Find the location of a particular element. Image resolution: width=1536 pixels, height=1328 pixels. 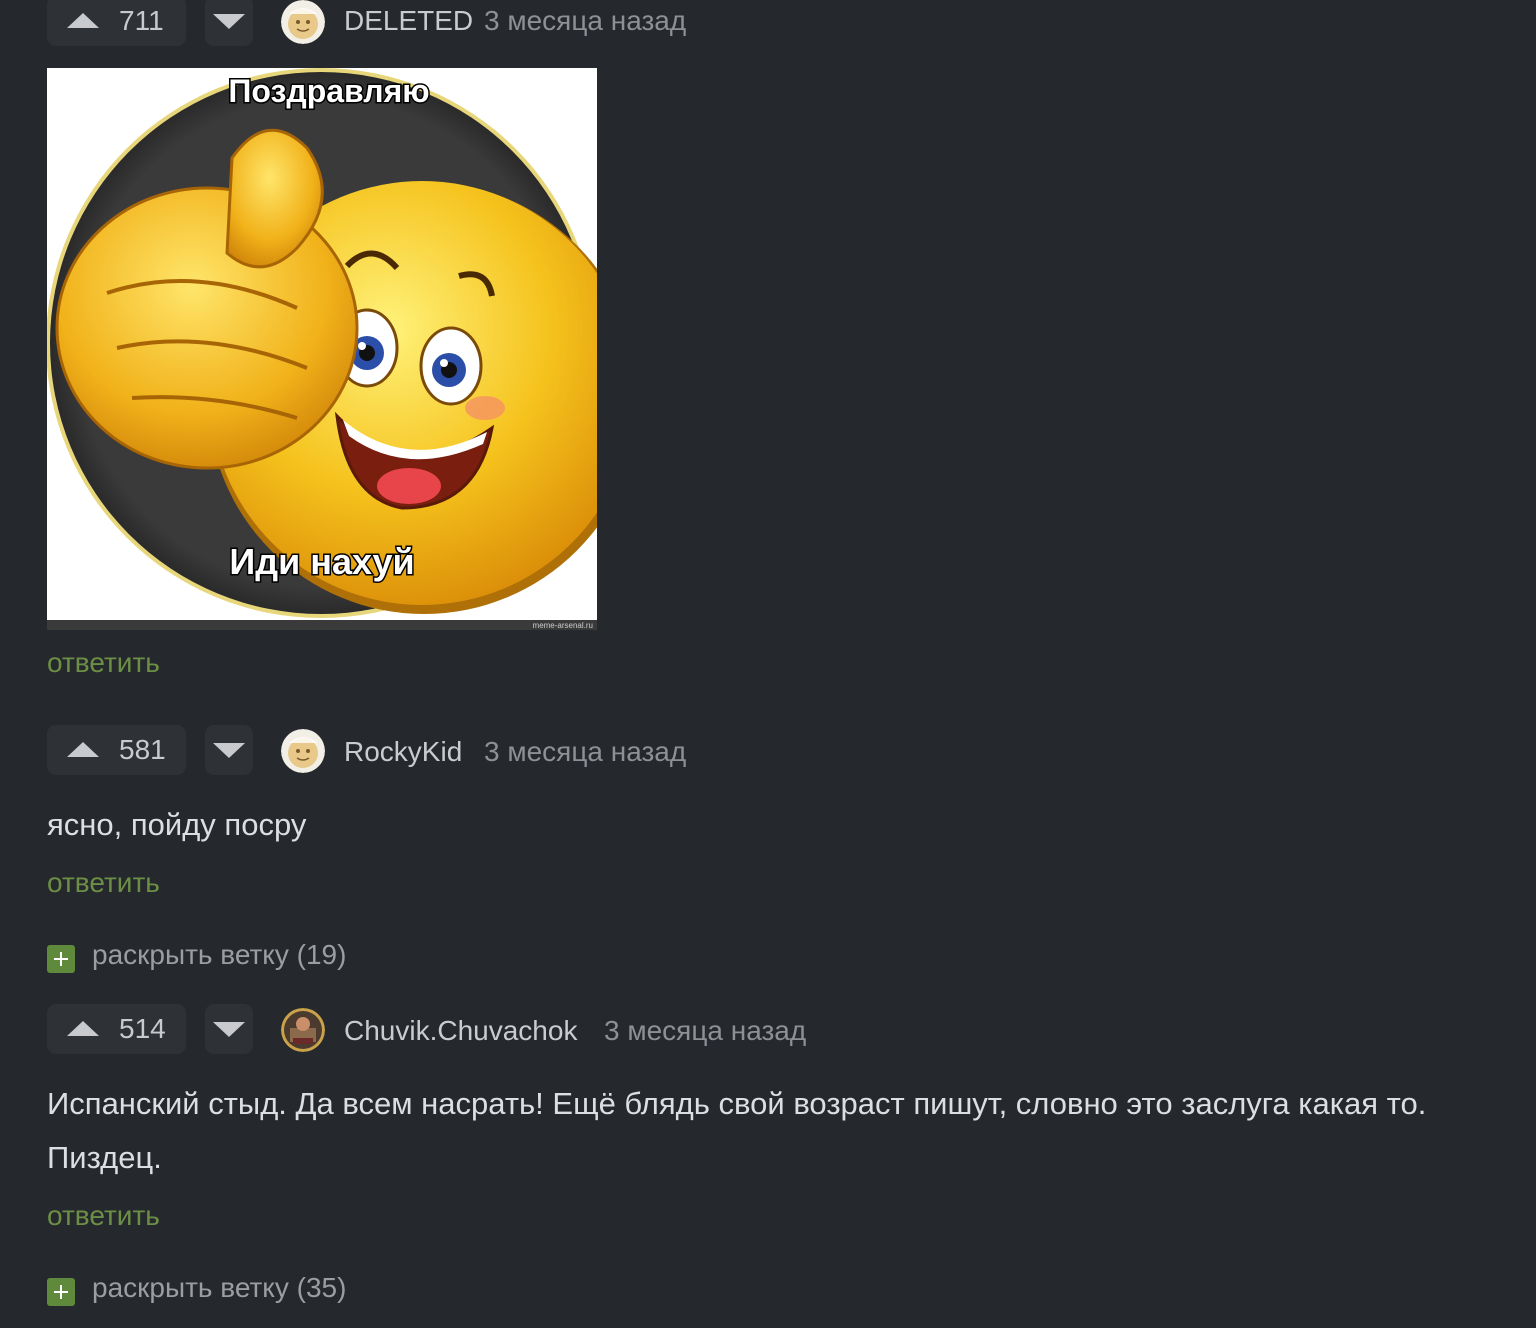

vote-count: 514 is located at coordinates (142, 1028).